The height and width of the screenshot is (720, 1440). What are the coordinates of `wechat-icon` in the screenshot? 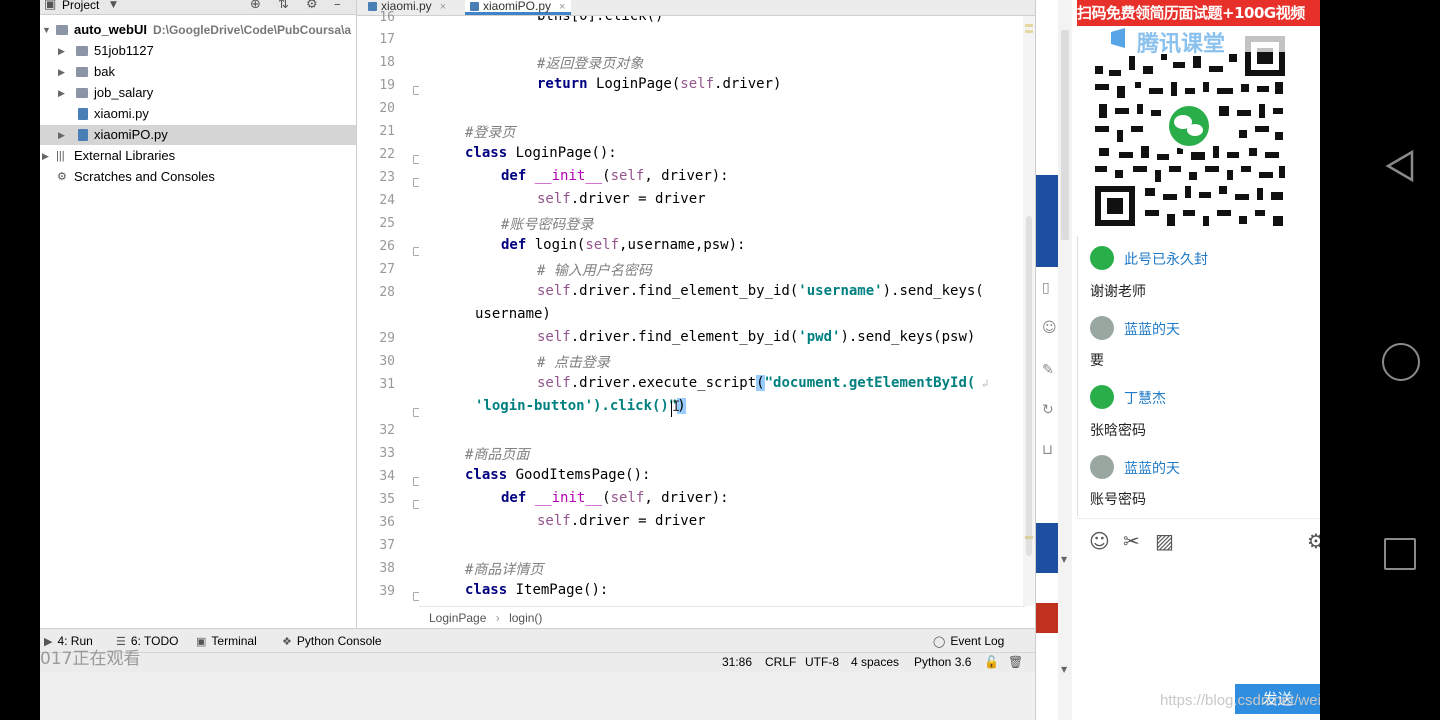 It's located at (1102, 258).